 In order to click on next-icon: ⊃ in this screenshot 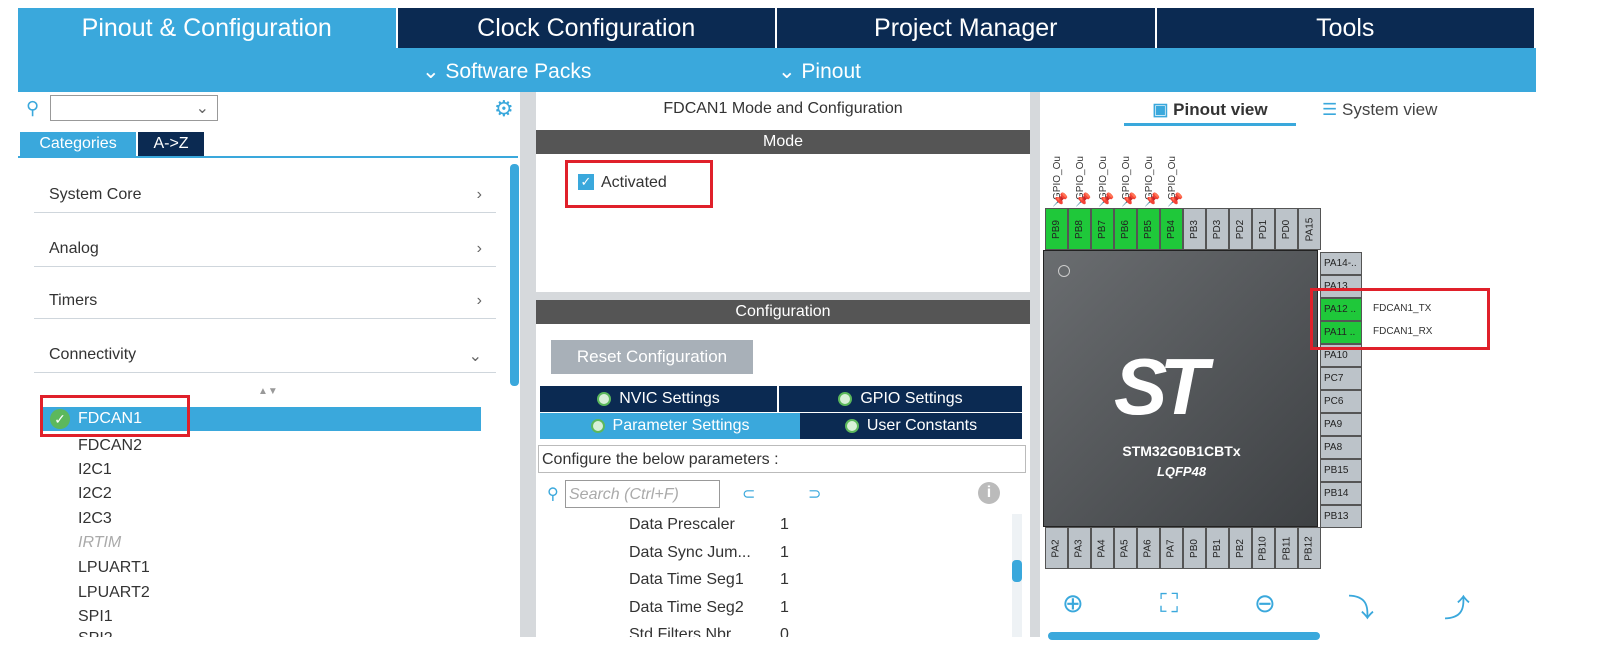, I will do `click(814, 494)`.